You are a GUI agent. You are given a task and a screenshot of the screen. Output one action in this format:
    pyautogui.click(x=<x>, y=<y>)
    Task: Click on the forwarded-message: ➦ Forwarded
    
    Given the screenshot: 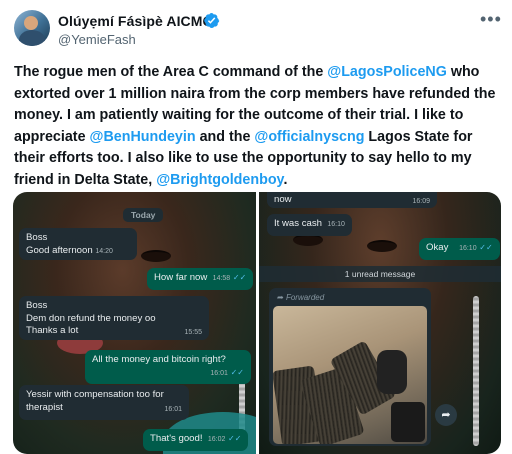 What is the action you would take?
    pyautogui.click(x=350, y=367)
    